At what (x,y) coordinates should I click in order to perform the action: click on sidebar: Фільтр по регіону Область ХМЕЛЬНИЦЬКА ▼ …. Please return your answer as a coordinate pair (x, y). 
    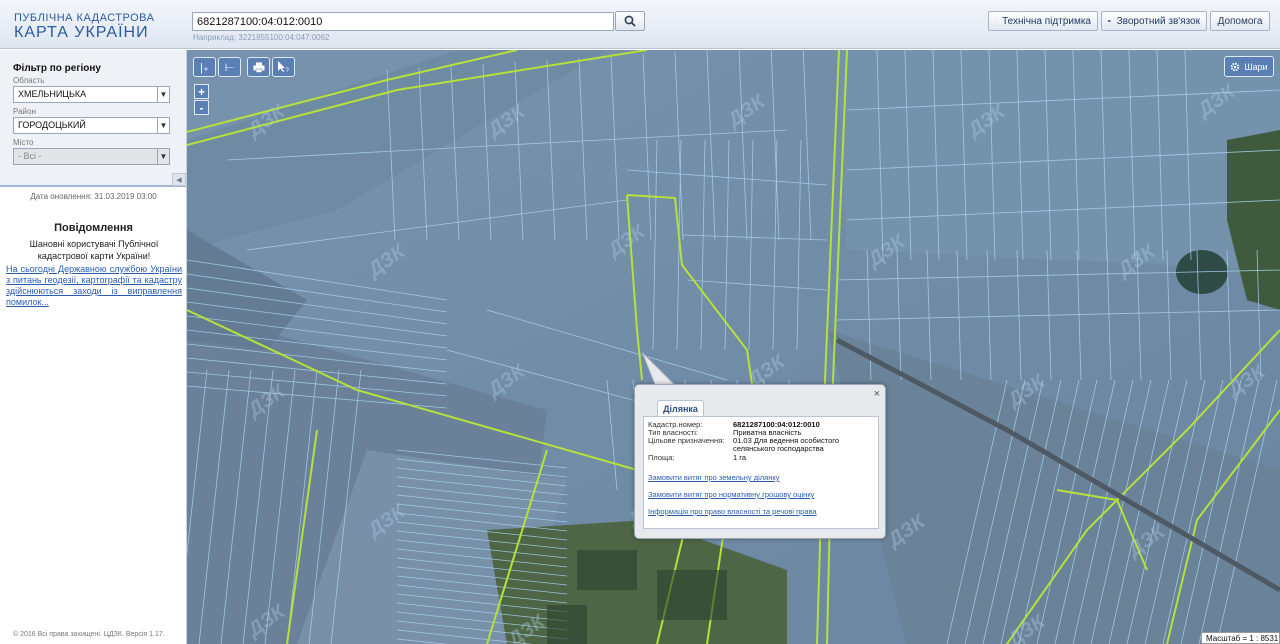
    Looking at the image, I should click on (93, 347).